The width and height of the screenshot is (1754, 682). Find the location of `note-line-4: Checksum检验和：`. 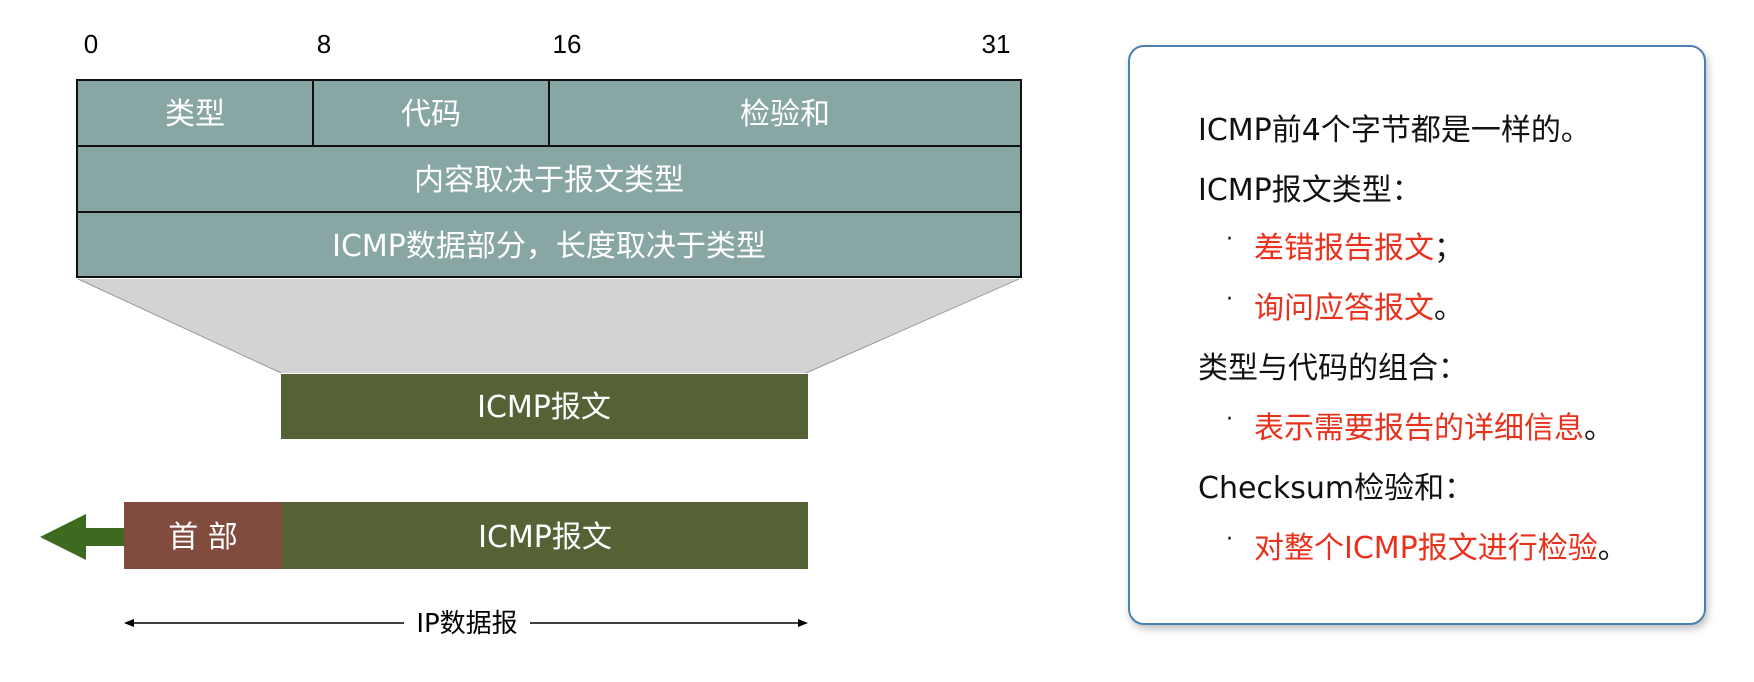

note-line-4: Checksum检验和： is located at coordinates (1336, 488).